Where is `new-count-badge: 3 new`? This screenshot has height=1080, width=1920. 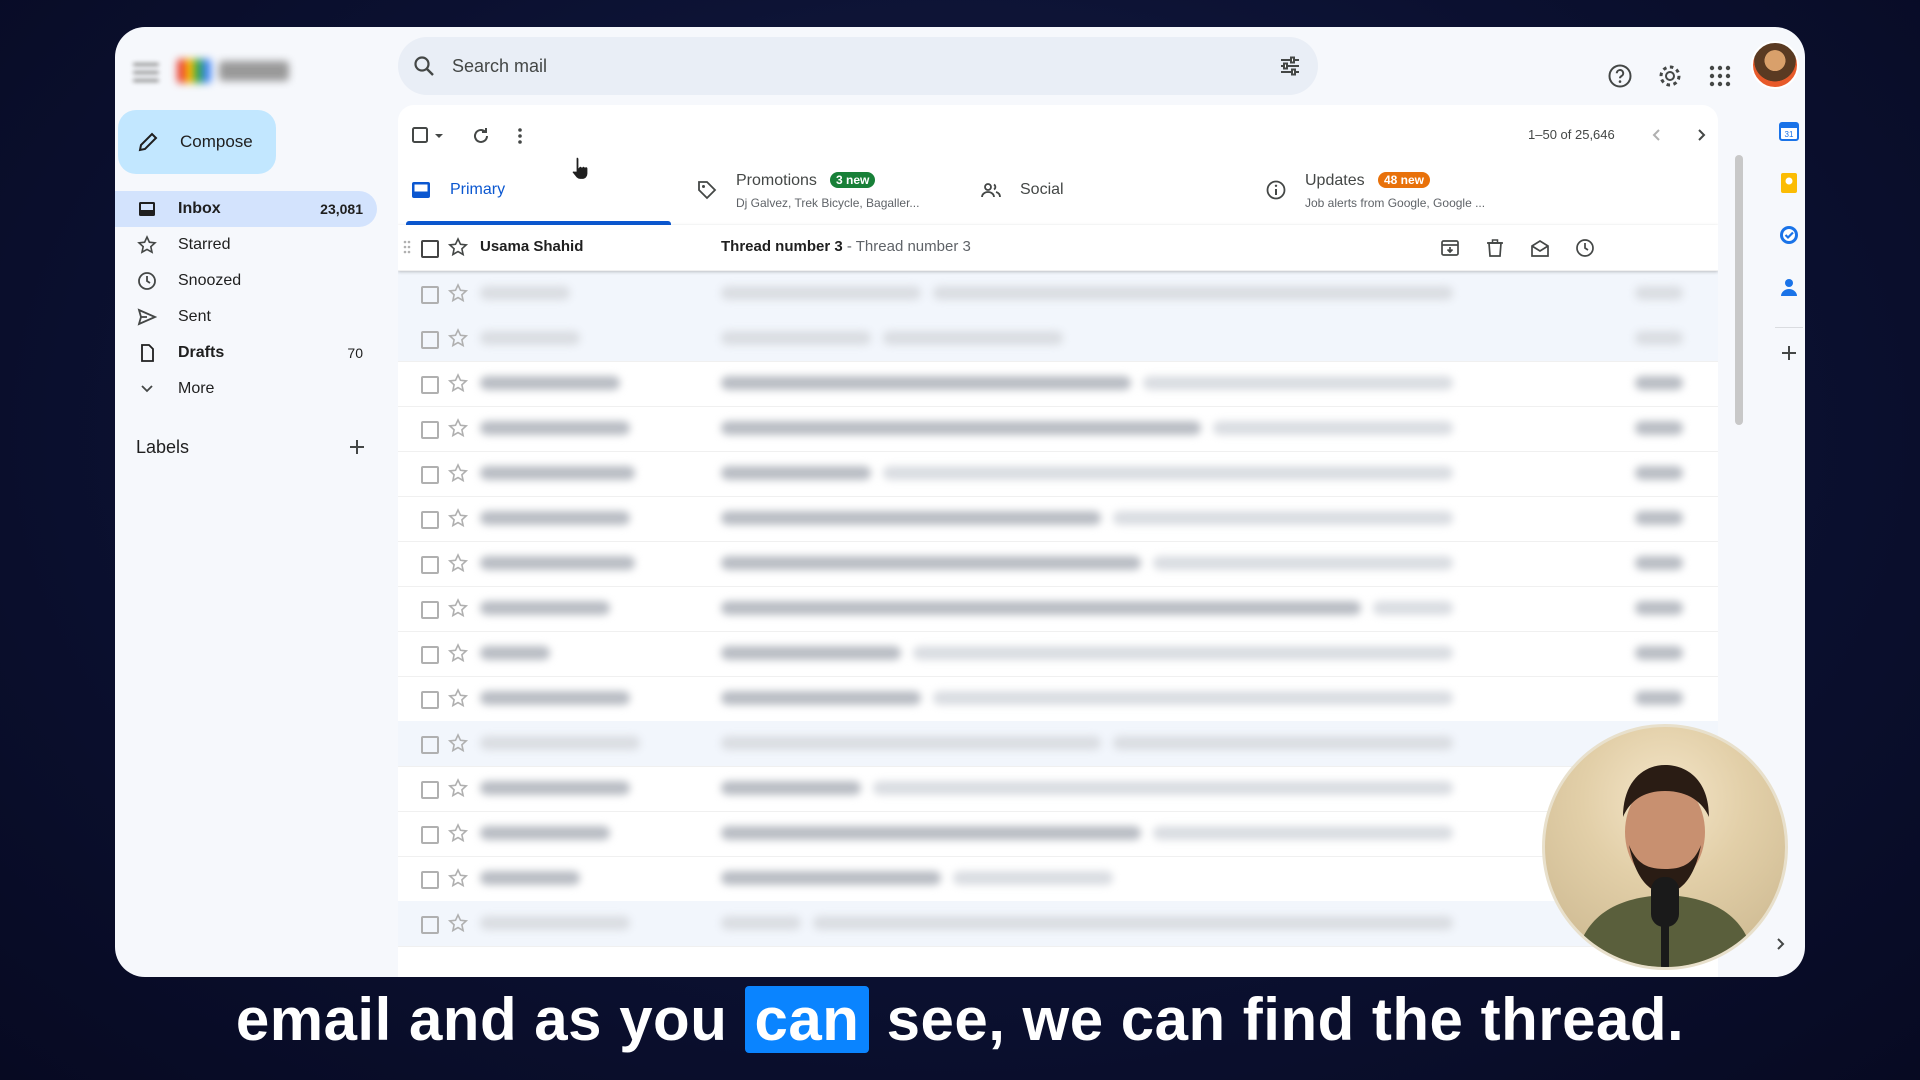 new-count-badge: 3 new is located at coordinates (853, 180).